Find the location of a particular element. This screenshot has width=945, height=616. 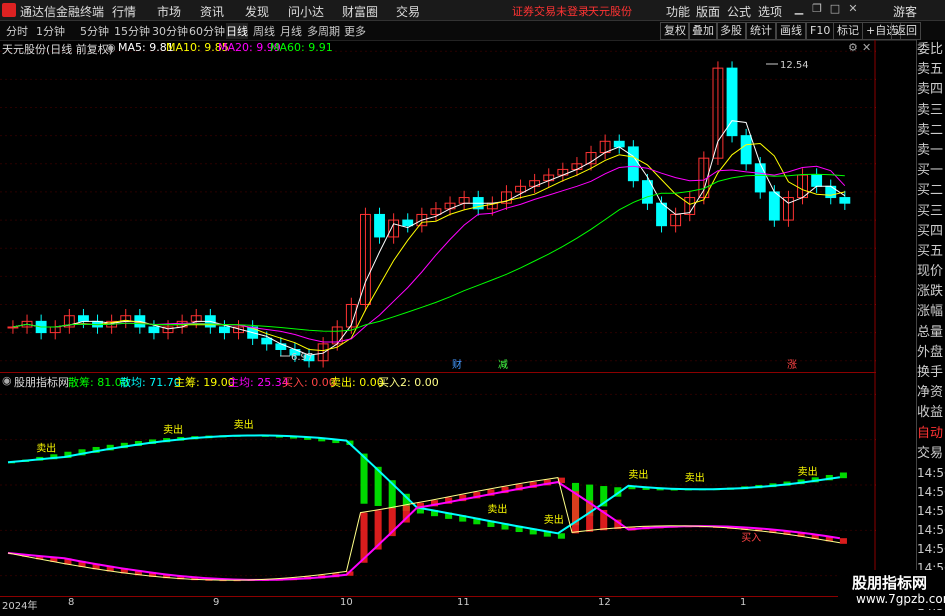

date-label-oct: 10 is located at coordinates (346, 602).